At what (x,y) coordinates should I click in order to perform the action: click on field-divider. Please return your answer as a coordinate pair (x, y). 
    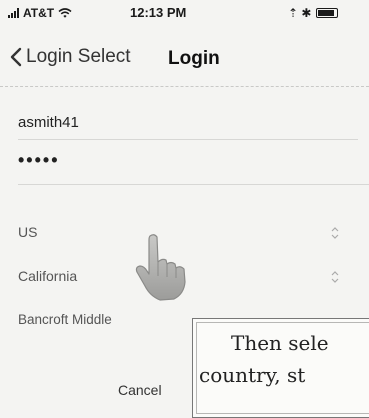
    Looking at the image, I should click on (193, 184).